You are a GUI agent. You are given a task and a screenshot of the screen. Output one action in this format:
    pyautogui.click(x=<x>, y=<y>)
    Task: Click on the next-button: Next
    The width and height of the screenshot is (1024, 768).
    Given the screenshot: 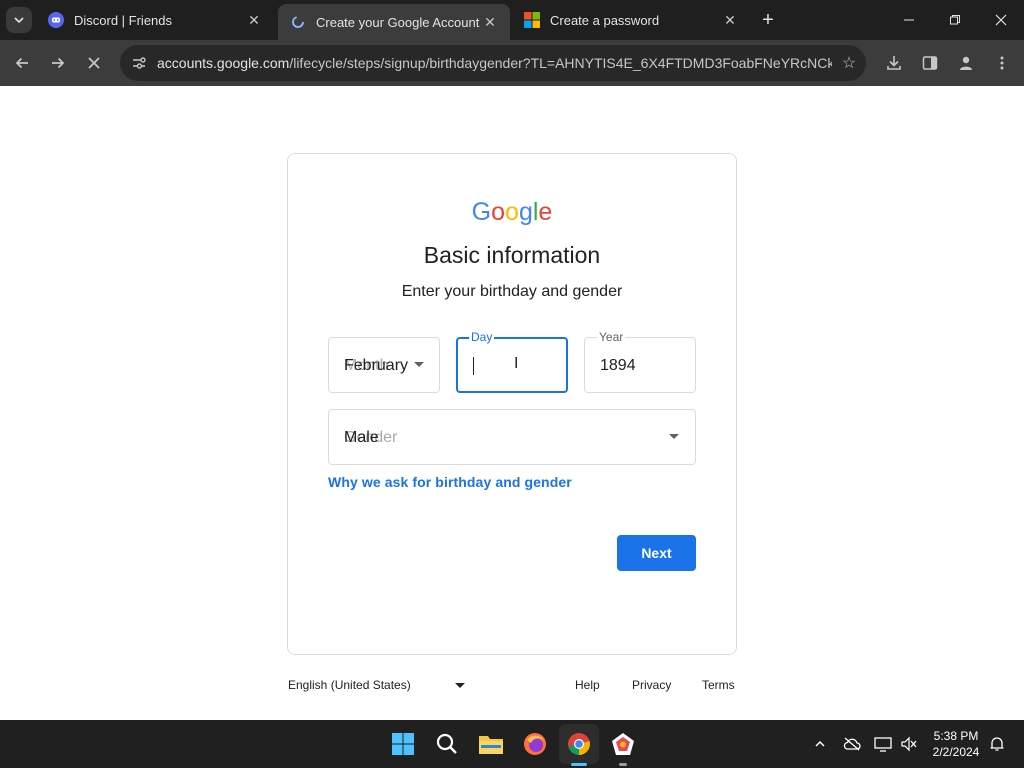 What is the action you would take?
    pyautogui.click(x=656, y=553)
    